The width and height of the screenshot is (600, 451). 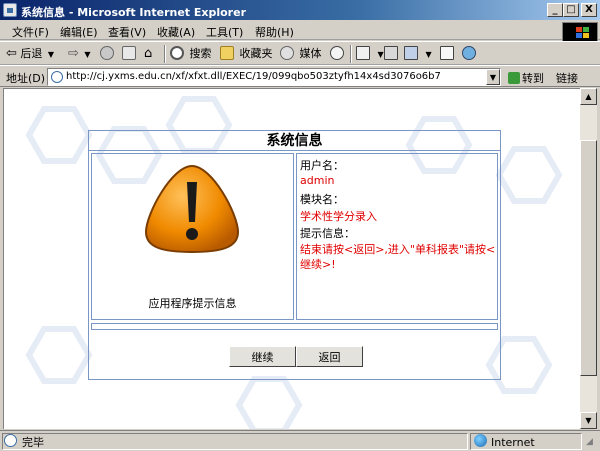 I want to click on menu-file: 文件(F), so click(x=30, y=32).